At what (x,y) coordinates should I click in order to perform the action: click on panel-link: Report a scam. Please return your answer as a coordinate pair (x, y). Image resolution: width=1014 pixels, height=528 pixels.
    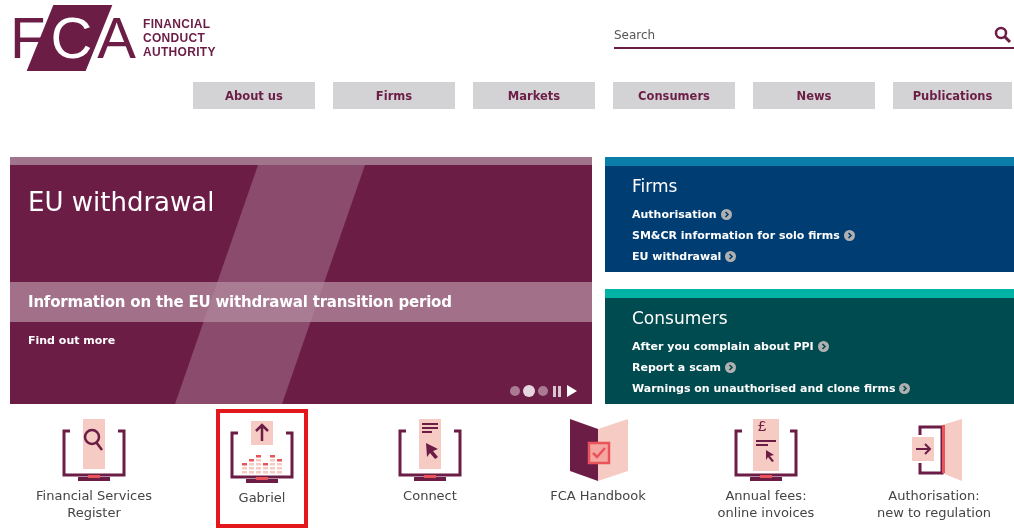
    Looking at the image, I should click on (684, 367).